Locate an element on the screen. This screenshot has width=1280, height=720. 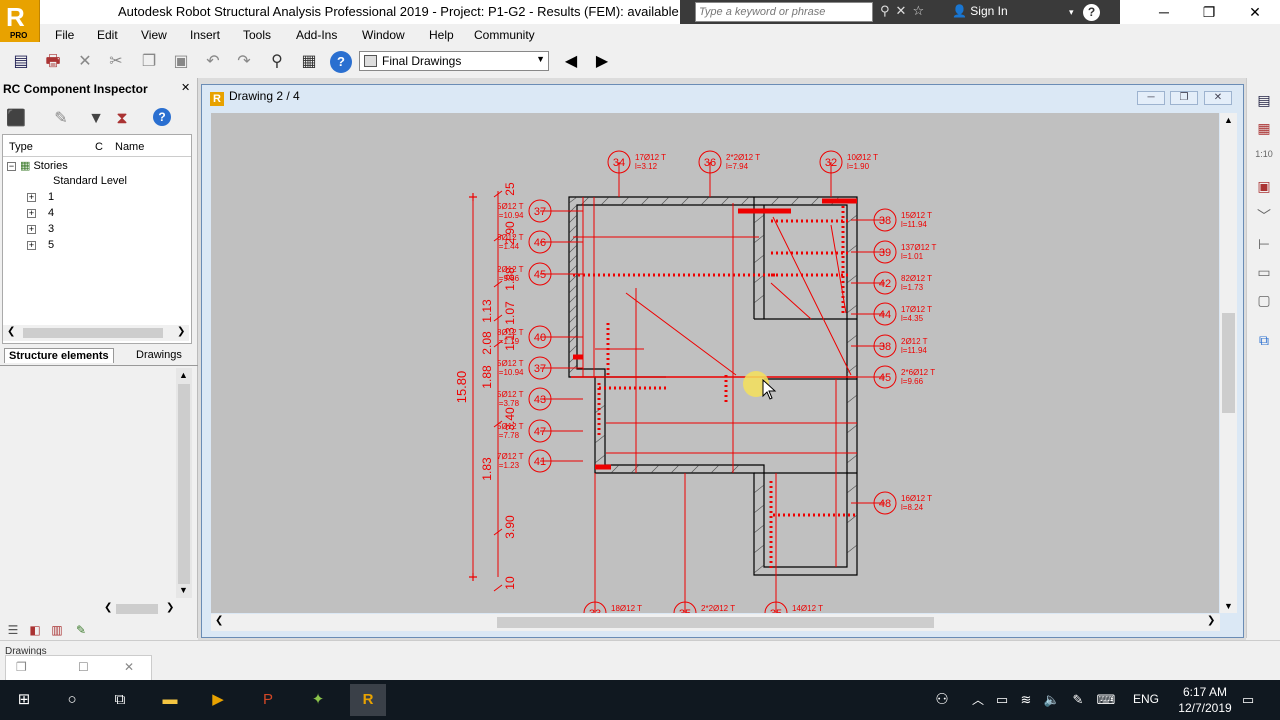
layout-icon: ▤ is located at coordinates (1264, 100).